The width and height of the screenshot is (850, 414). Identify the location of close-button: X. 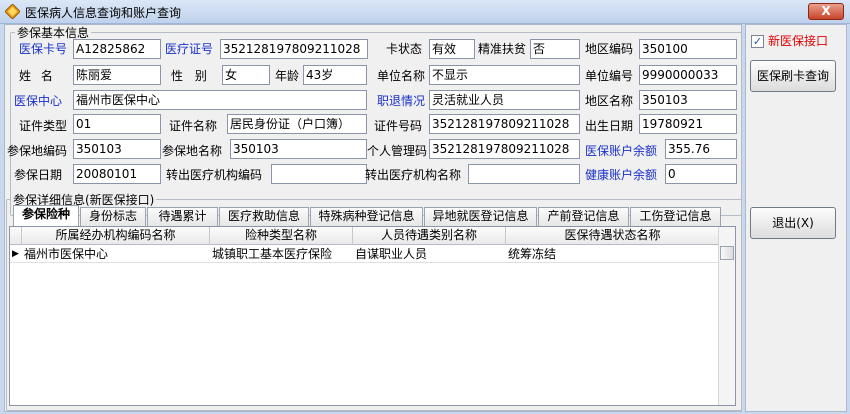
(826, 11).